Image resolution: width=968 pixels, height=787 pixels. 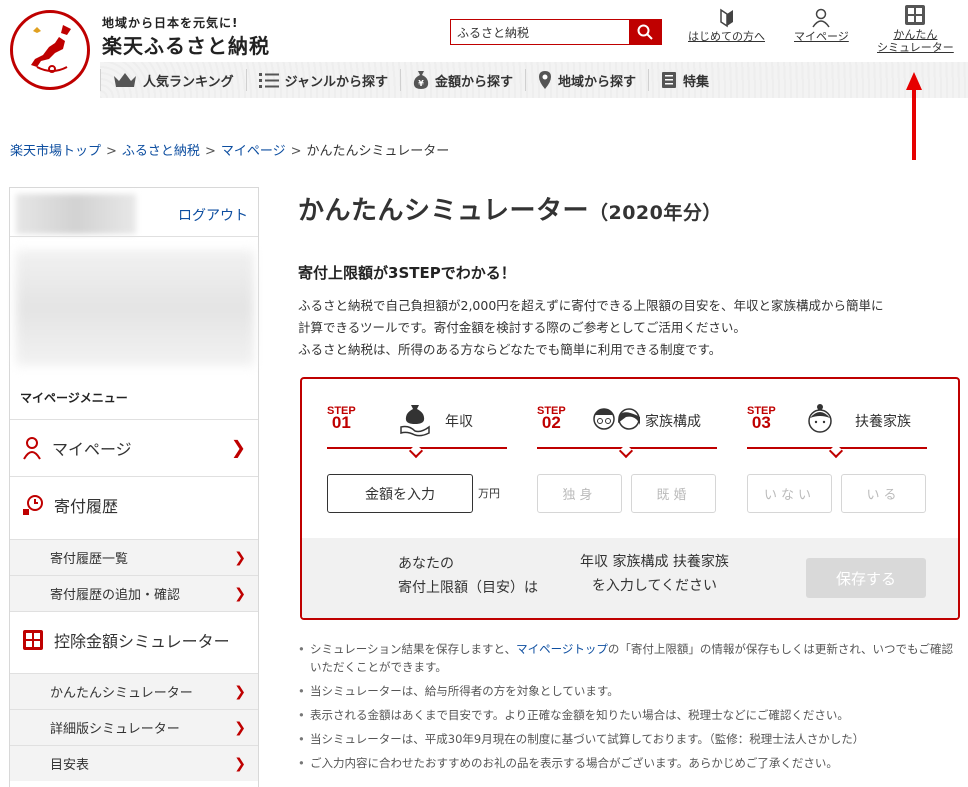 I want to click on breadcrumb-current: かんたんシミュレーター, so click(x=378, y=151).